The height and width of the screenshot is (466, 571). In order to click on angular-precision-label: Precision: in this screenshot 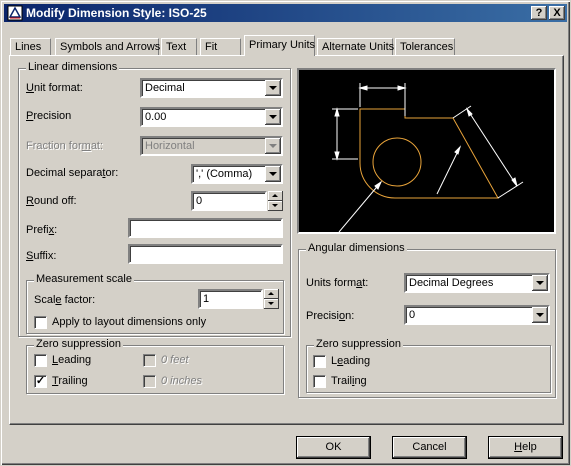, I will do `click(330, 316)`.